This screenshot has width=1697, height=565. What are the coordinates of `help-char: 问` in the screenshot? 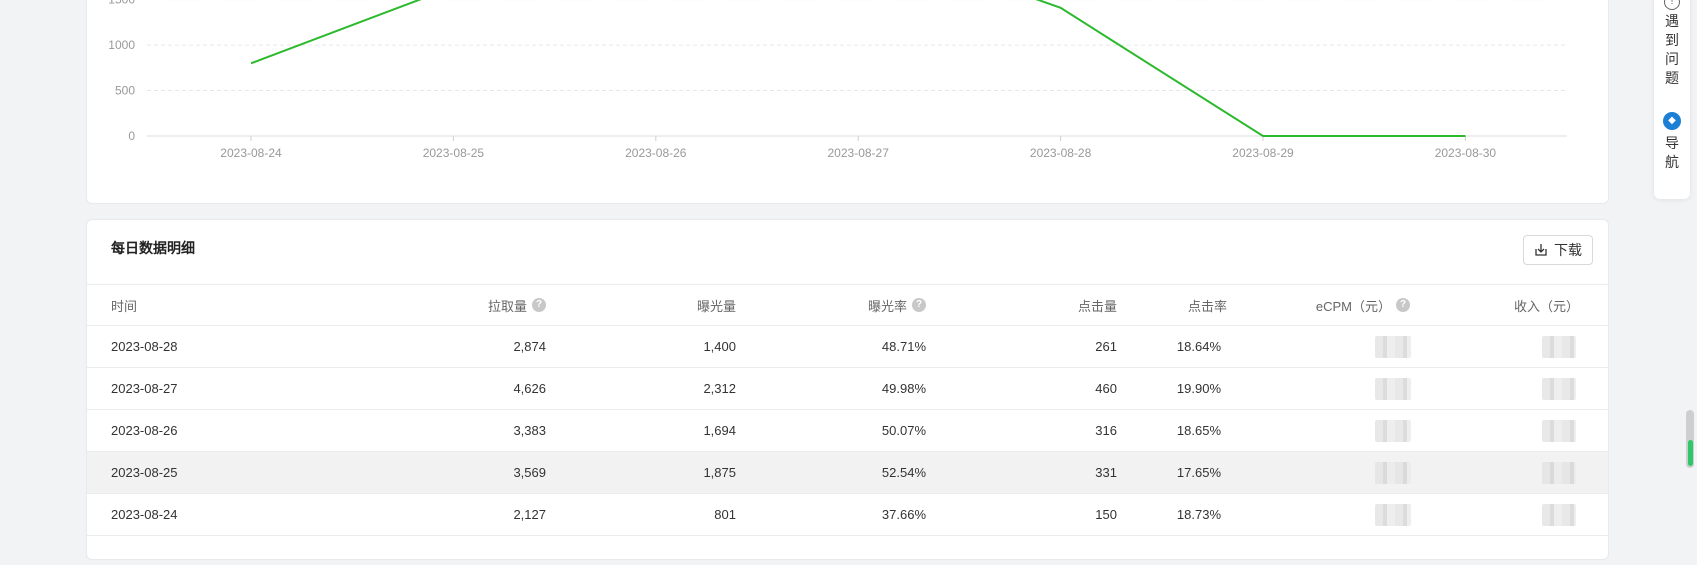 It's located at (1672, 59).